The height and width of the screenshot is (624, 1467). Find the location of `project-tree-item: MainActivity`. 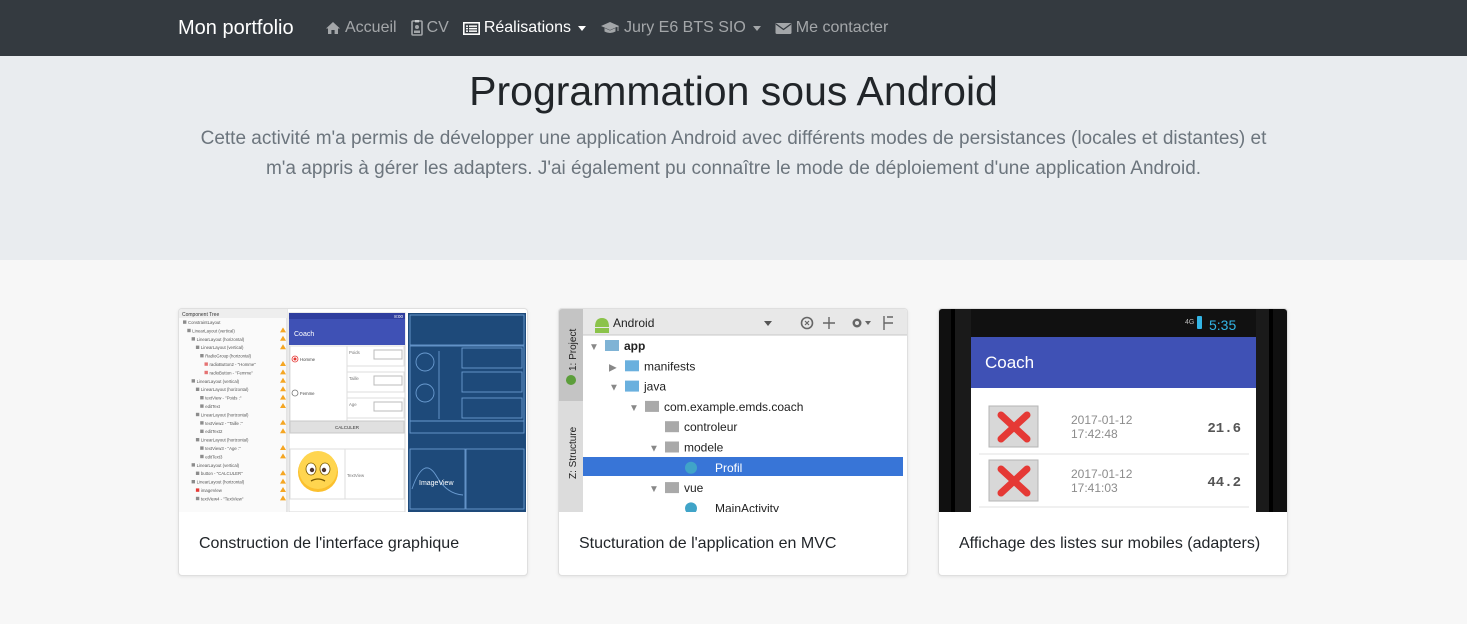

project-tree-item: MainActivity is located at coordinates (747, 506).